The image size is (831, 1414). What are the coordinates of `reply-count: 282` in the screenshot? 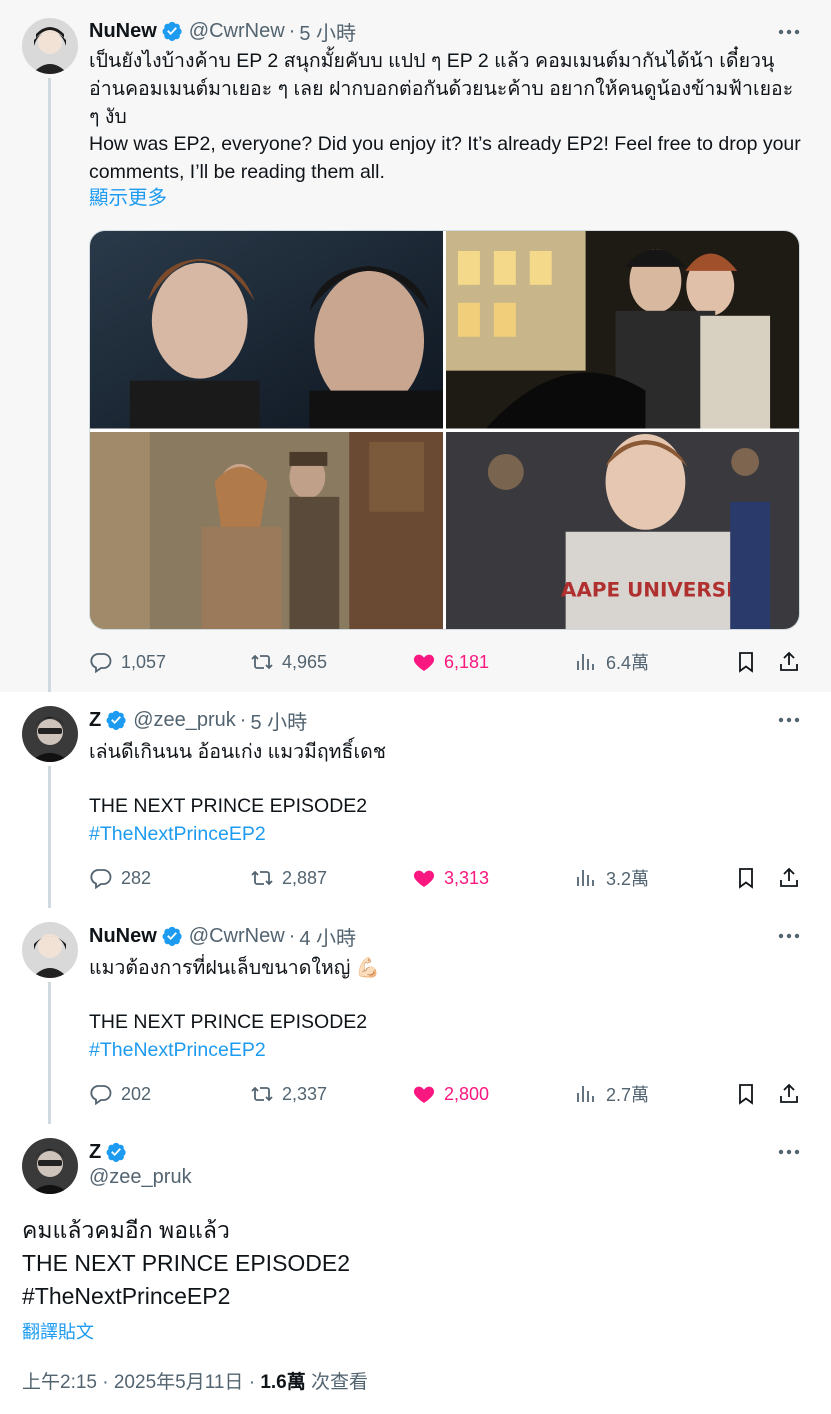 It's located at (136, 877).